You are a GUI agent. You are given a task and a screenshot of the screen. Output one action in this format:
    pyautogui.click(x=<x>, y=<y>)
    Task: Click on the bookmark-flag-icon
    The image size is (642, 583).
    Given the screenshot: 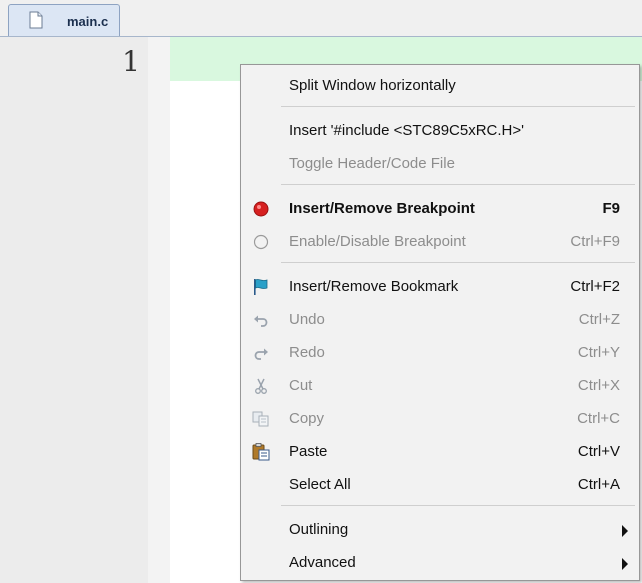 What is the action you would take?
    pyautogui.click(x=261, y=287)
    